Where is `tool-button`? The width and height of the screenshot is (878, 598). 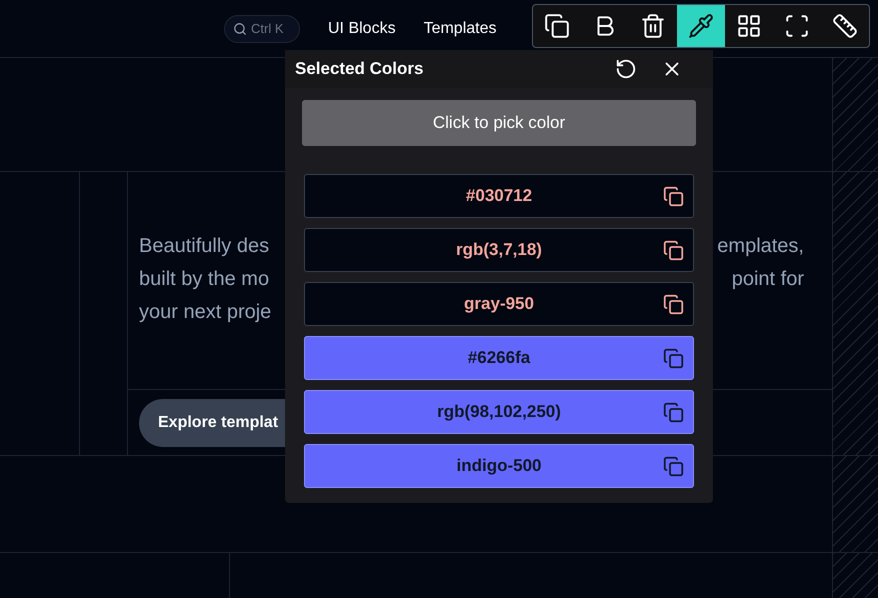 tool-button is located at coordinates (701, 26).